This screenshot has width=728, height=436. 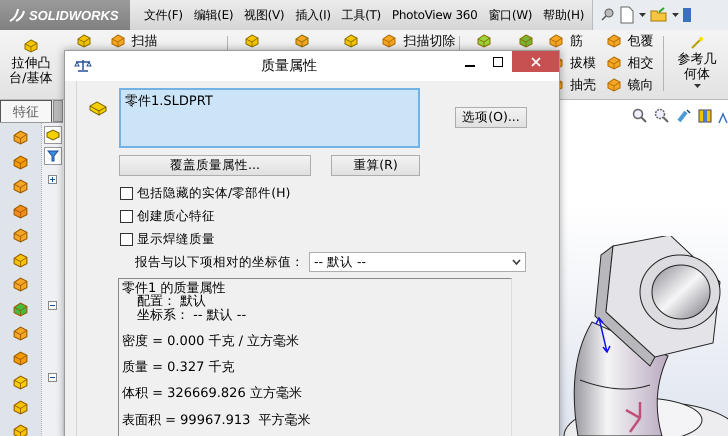 What do you see at coordinates (697, 64) in the screenshot?
I see `reference-geometry-button: 参考几何体` at bounding box center [697, 64].